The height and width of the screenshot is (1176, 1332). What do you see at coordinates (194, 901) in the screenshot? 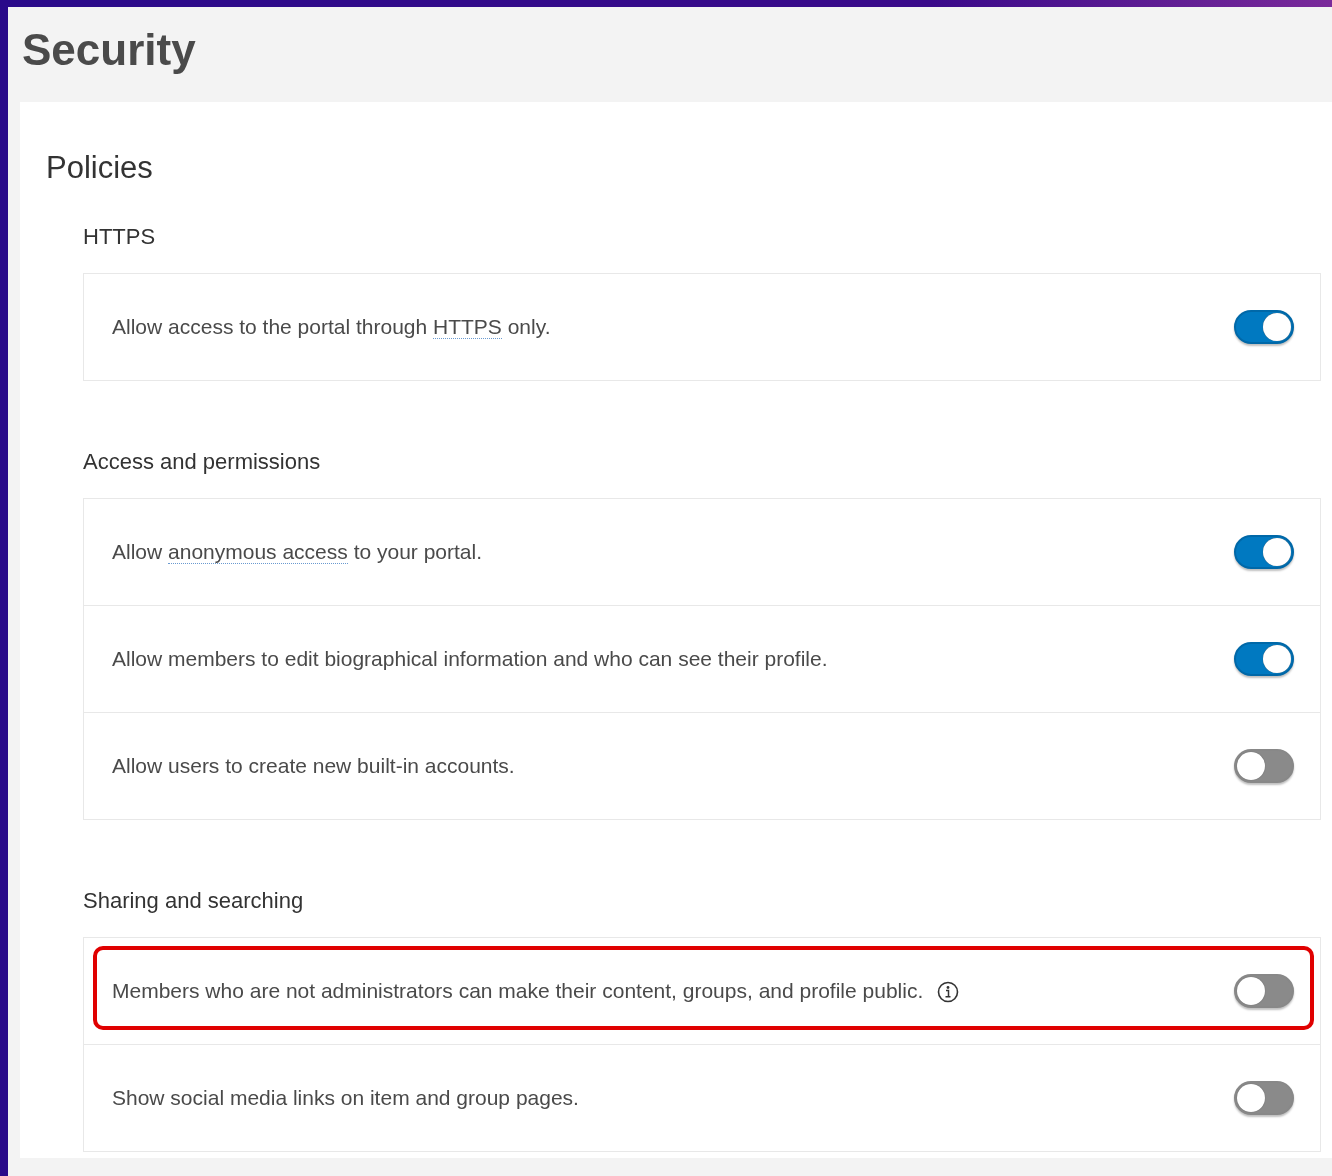
I see `section-heading: Sharing and searching` at bounding box center [194, 901].